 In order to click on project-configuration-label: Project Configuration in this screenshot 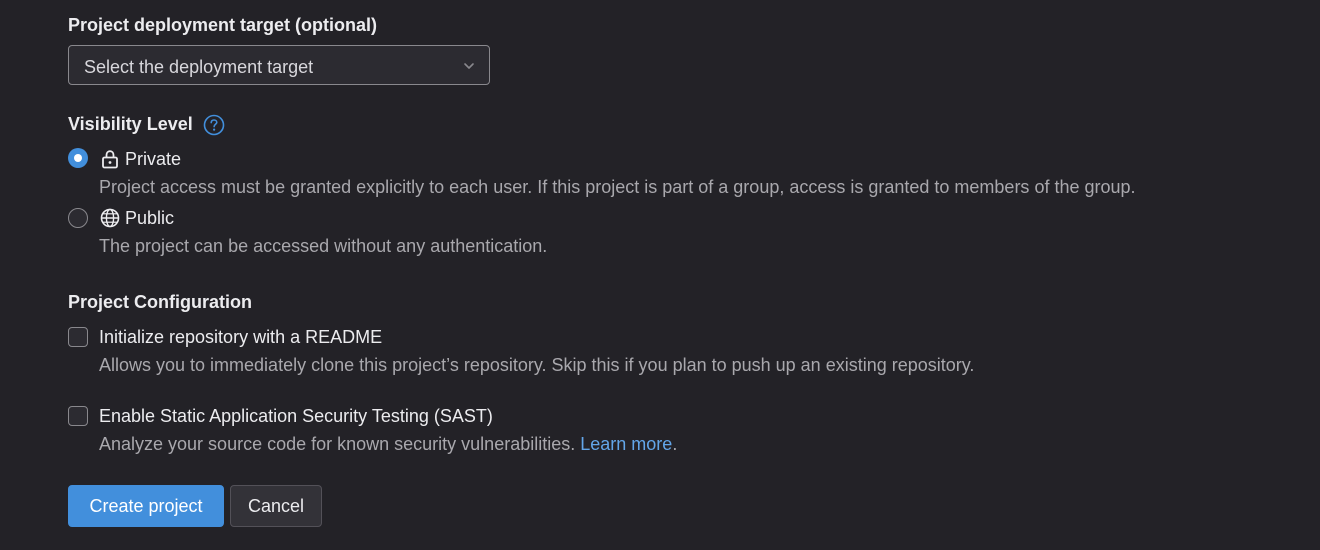, I will do `click(160, 302)`.